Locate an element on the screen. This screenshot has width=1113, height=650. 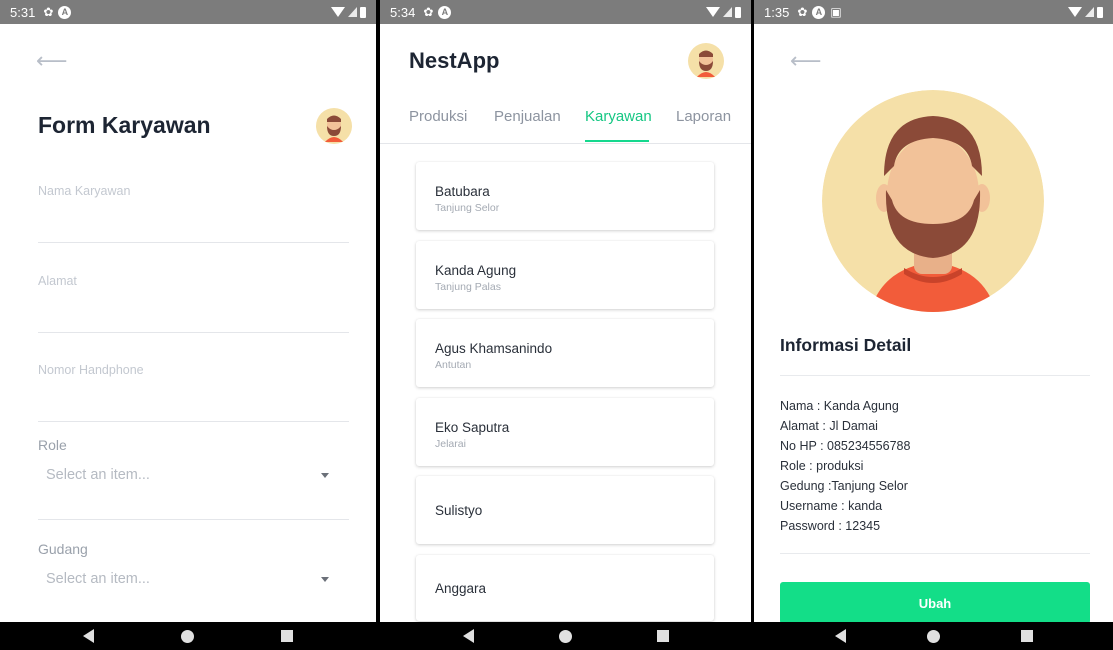
employee-location: Antutan is located at coordinates (453, 365).